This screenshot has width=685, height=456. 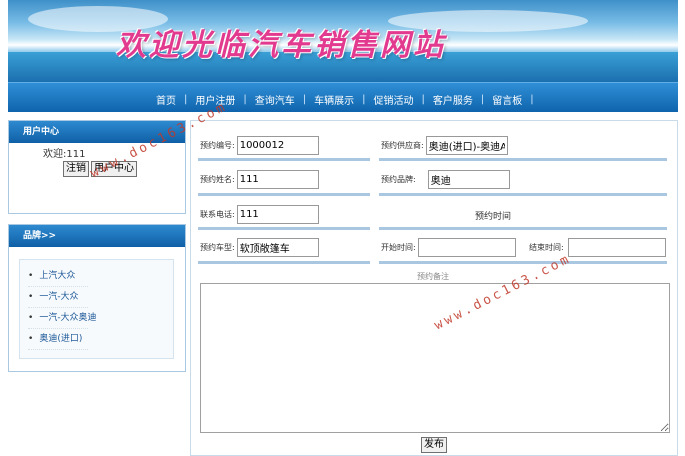 I want to click on order-no-label: 预约编号:, so click(x=217, y=145).